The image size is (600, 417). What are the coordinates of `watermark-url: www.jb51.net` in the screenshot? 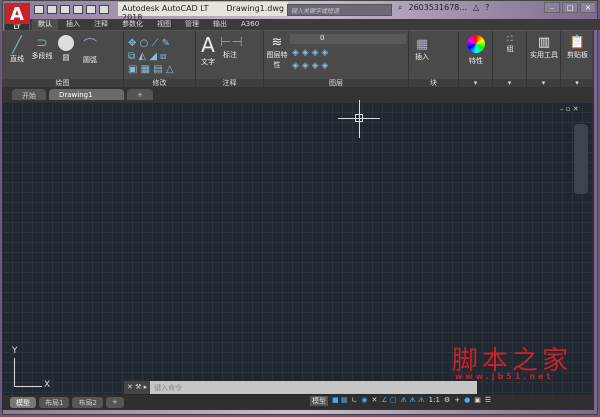 It's located at (504, 376).